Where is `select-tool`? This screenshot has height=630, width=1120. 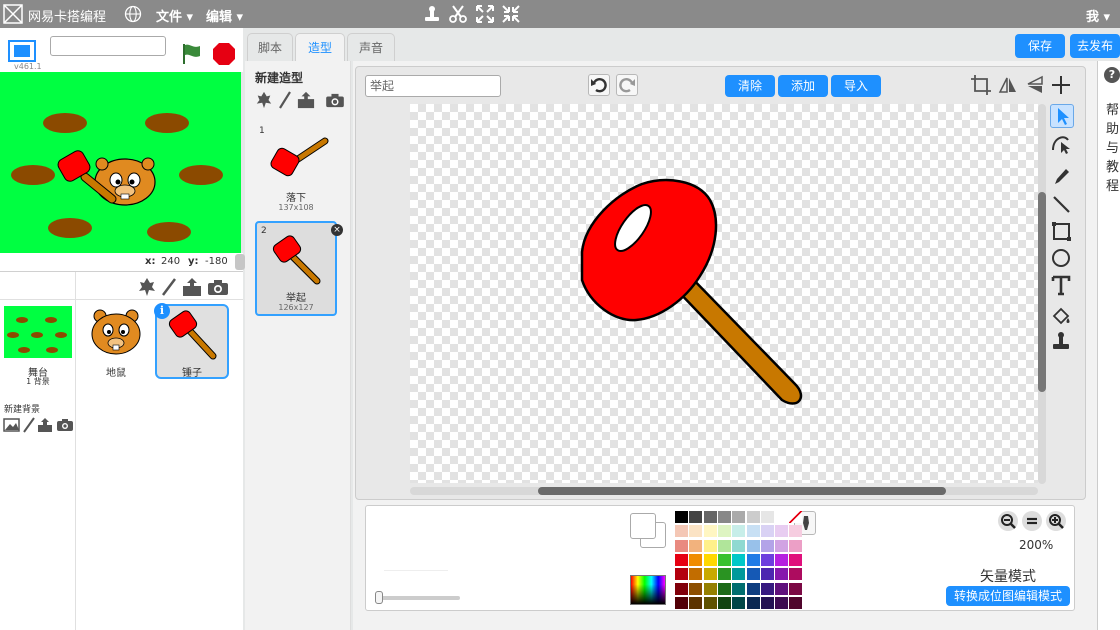
select-tool is located at coordinates (1062, 116).